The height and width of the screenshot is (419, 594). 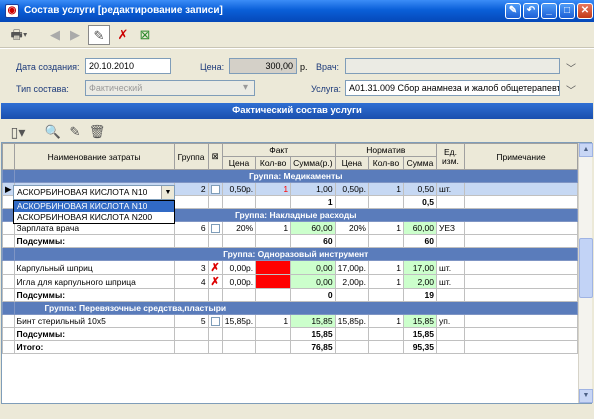 I want to click on search-icon: 🔍, so click(x=53, y=132).